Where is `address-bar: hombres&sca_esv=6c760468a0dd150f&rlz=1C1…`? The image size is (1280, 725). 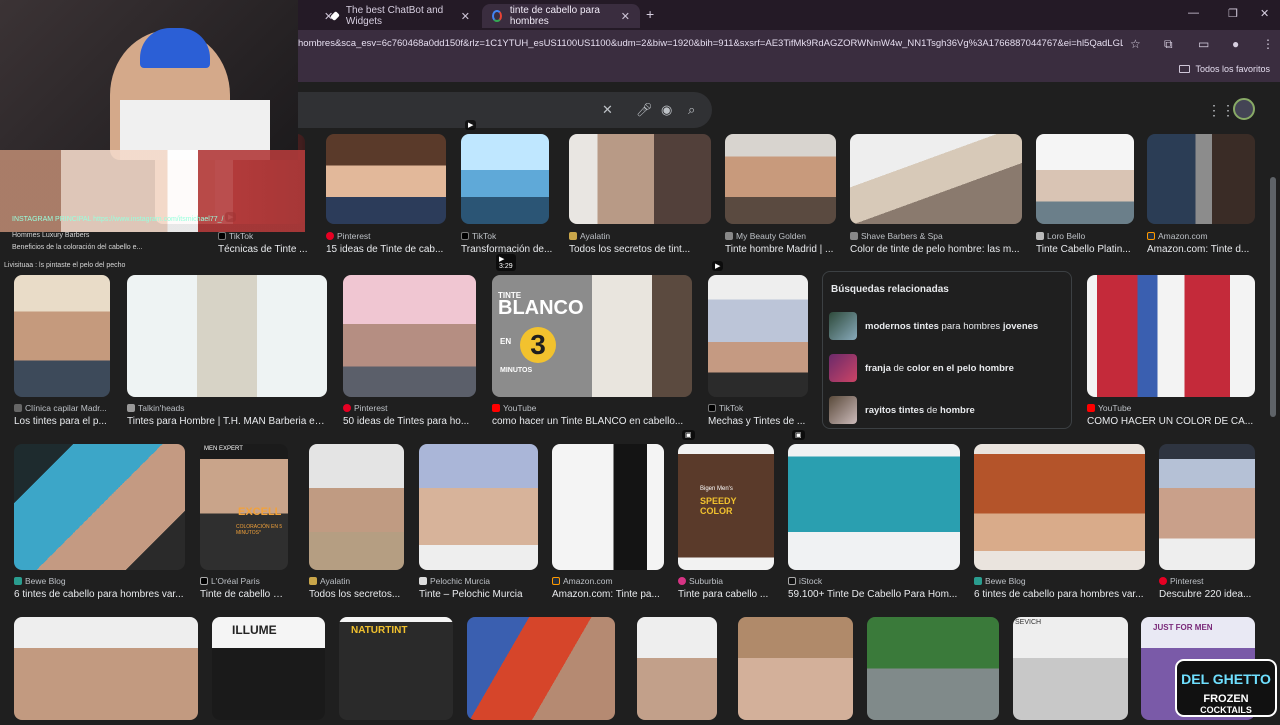 address-bar: hombres&sca_esv=6c760468a0dd150f&rlz=1C1… is located at coordinates (789, 44).